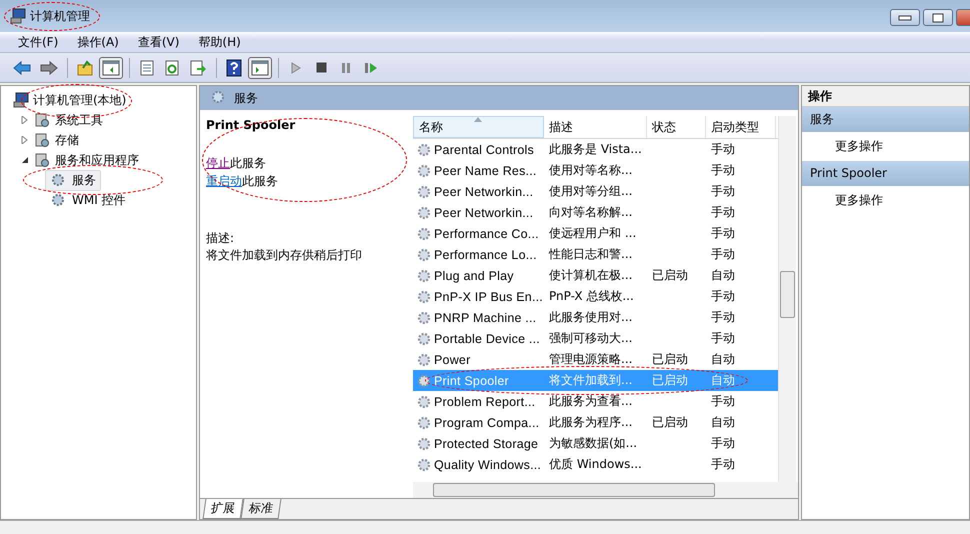 The image size is (970, 534). What do you see at coordinates (595, 359) in the screenshot?
I see `table-row: Power 管理电源策略... 已启动 自动` at bounding box center [595, 359].